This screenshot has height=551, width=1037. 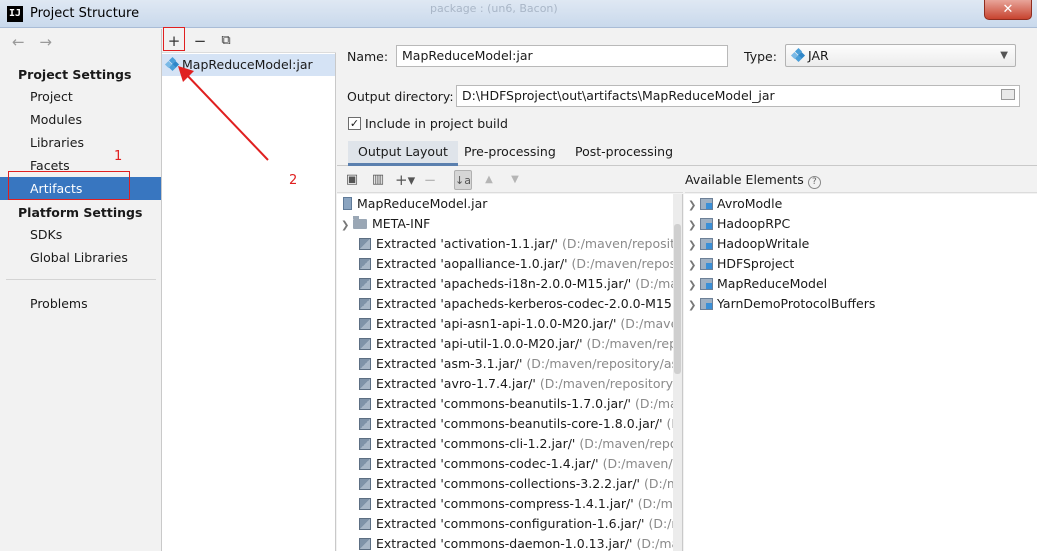 I want to click on move-down-icon: ▼, so click(x=515, y=180).